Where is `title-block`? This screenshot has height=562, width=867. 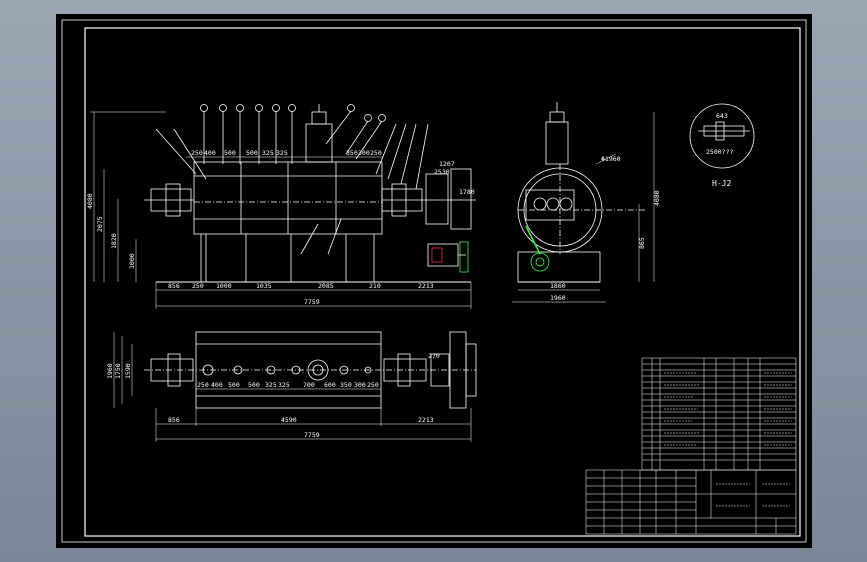
title-block is located at coordinates (691, 502).